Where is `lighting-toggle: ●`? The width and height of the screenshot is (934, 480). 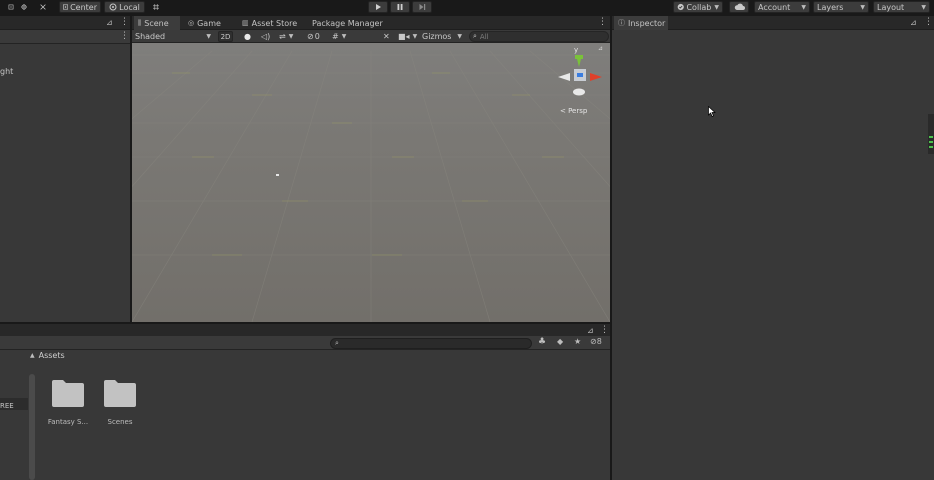
lighting-toggle: ● is located at coordinates (247, 36).